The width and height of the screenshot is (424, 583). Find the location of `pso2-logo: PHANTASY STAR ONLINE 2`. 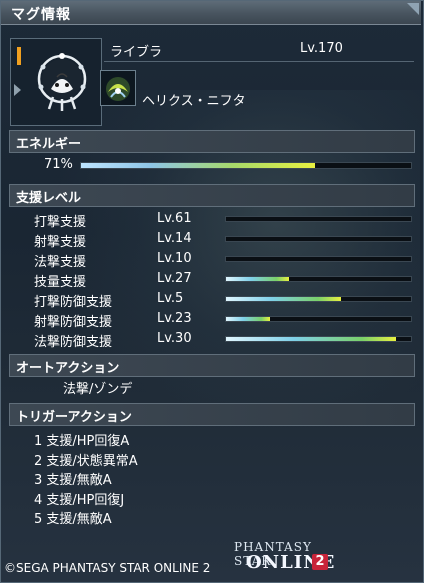

pso2-logo: PHANTASY STAR ONLINE 2 is located at coordinates (283, 560).